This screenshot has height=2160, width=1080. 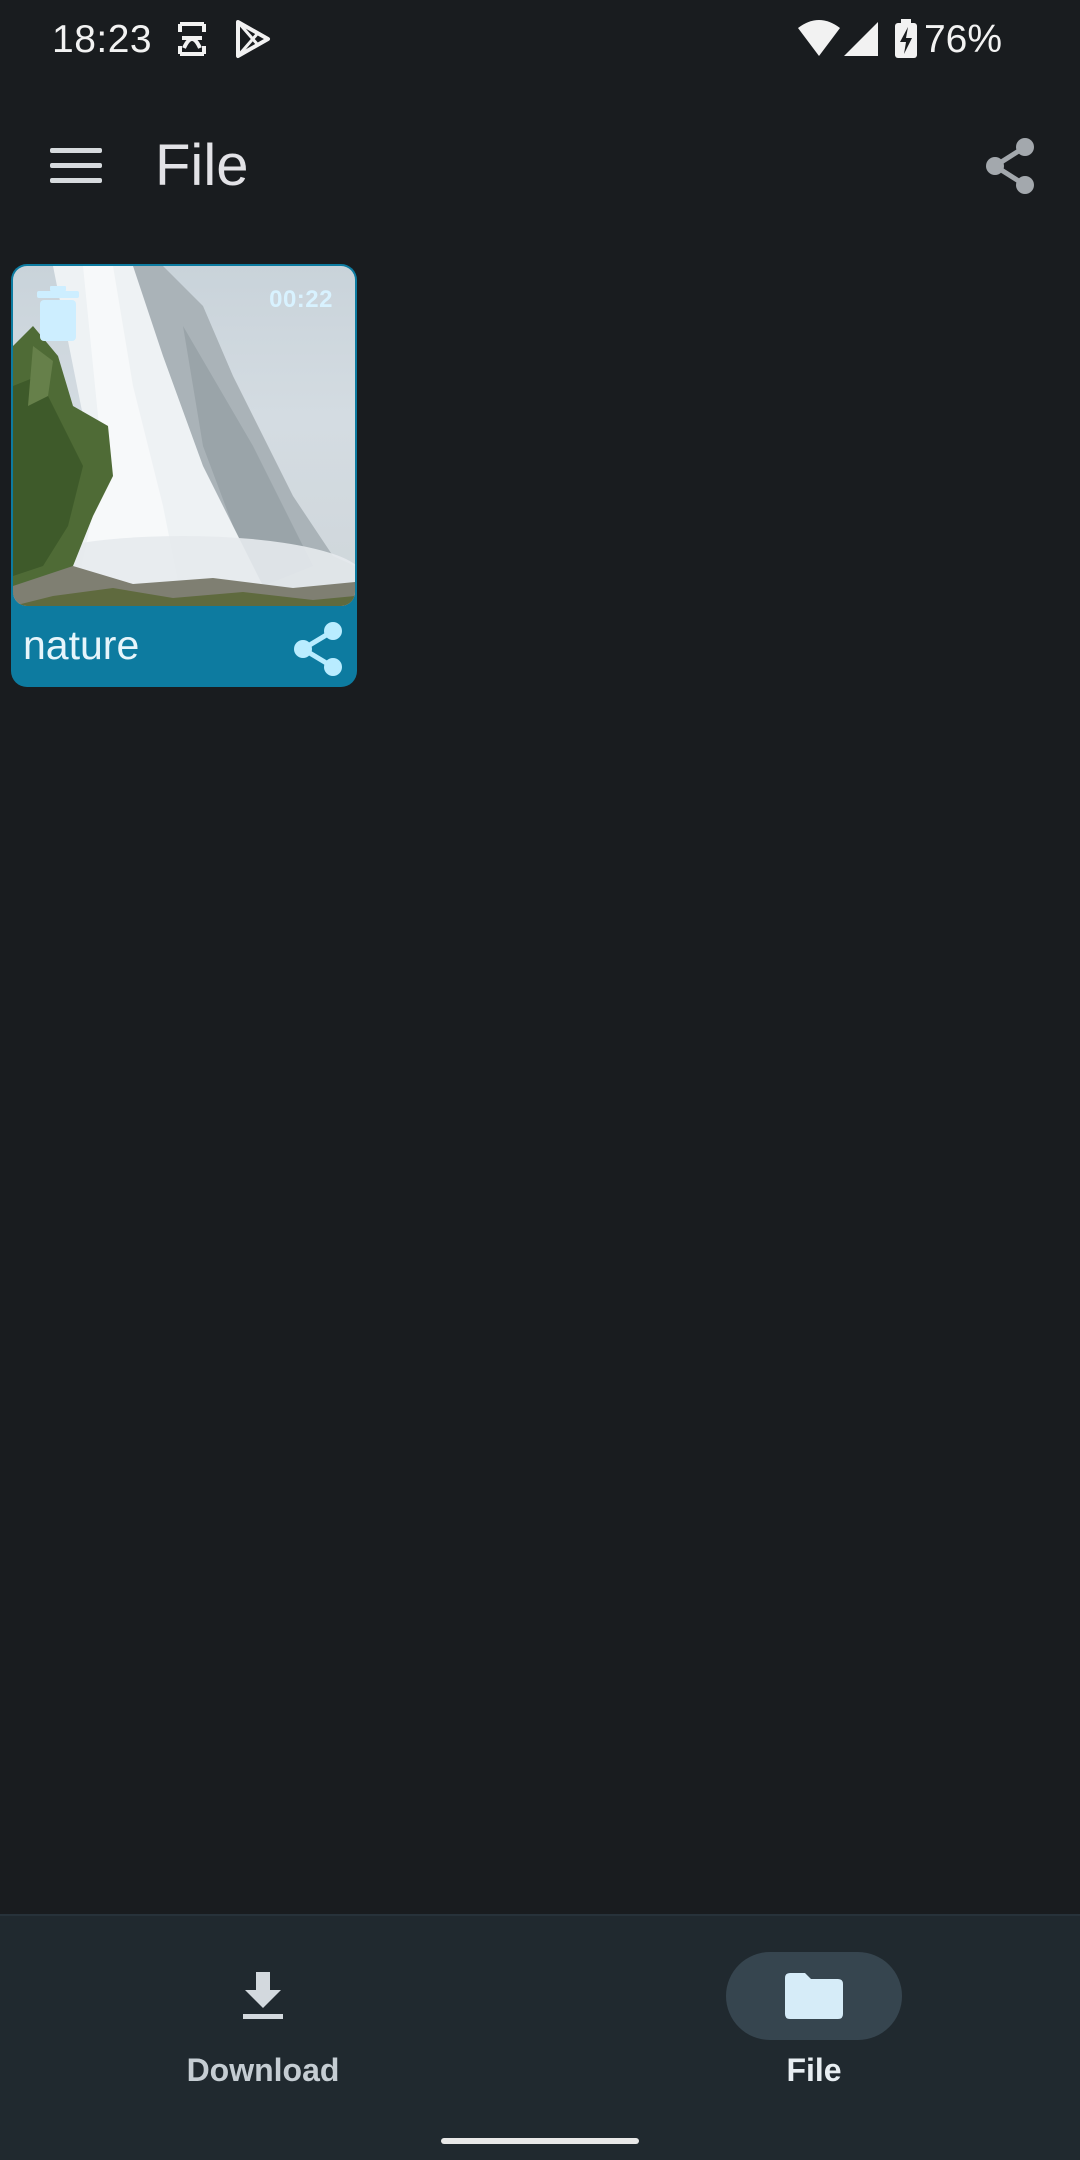 I want to click on file-card: 00:22 nature, so click(x=184, y=475).